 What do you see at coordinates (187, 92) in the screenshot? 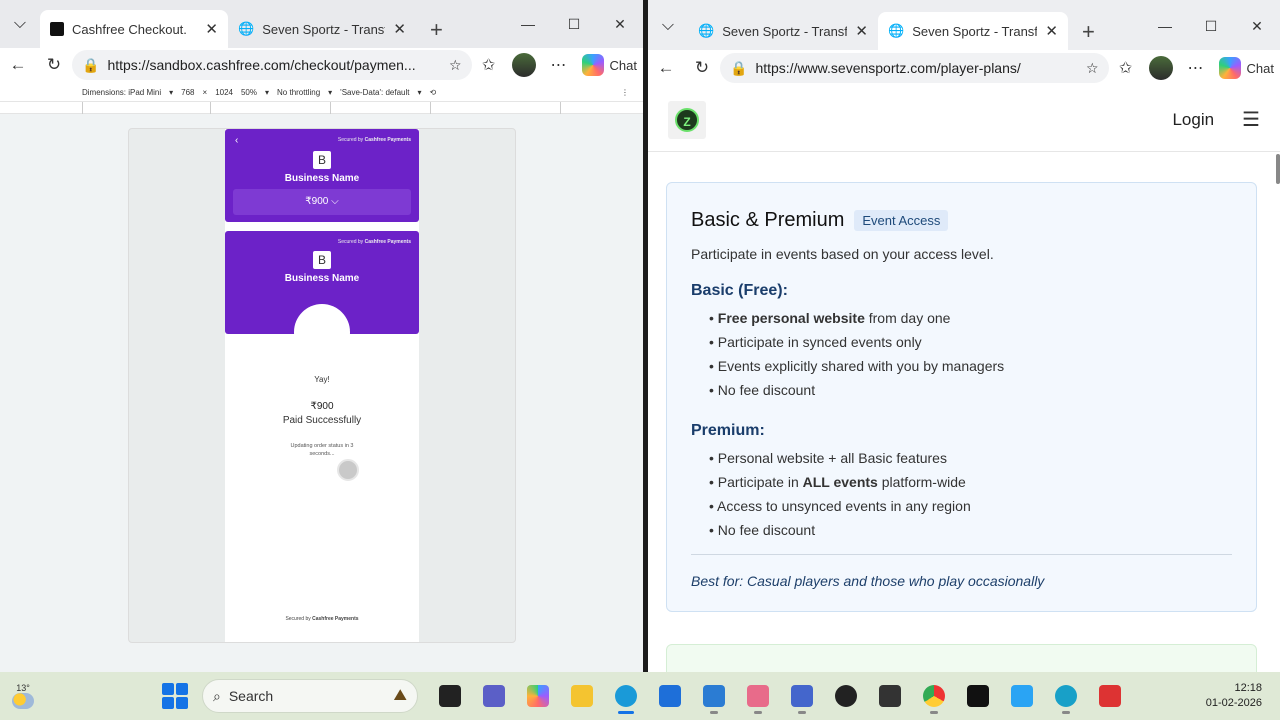
I see `device-width-input: 768` at bounding box center [187, 92].